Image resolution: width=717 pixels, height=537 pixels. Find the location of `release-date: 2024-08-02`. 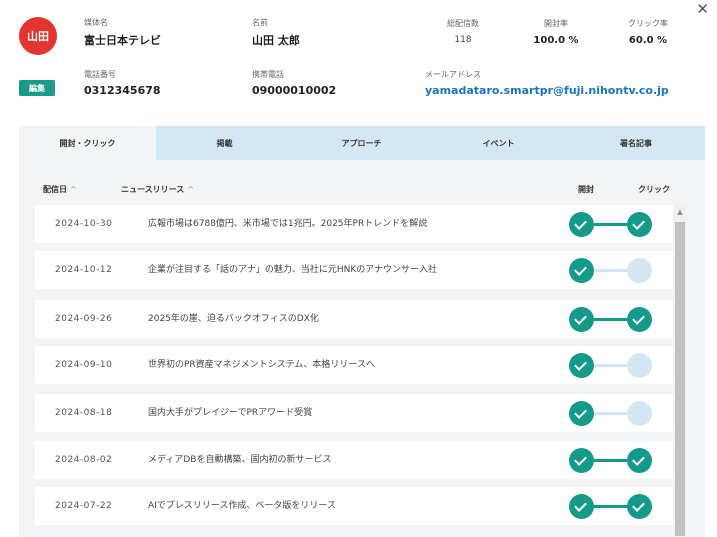

release-date: 2024-08-02 is located at coordinates (84, 460).